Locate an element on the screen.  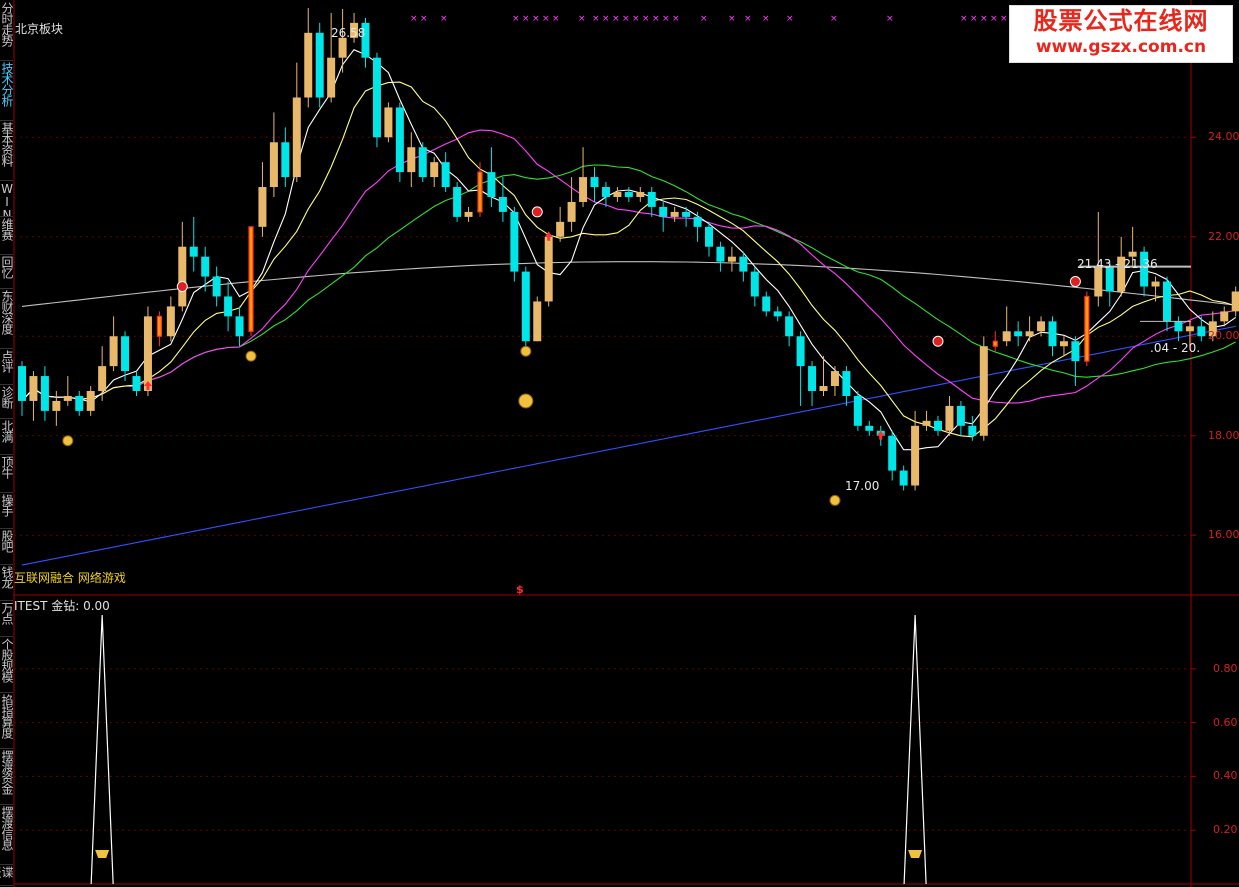
watermark-logo: 股票公式在线网 www.gszx.com.cn is located at coordinates (1121, 34).